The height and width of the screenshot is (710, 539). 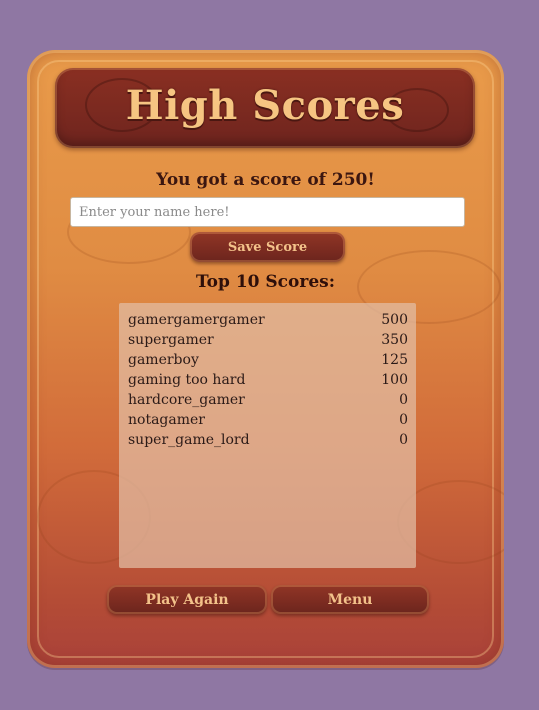 What do you see at coordinates (394, 320) in the screenshot?
I see `player-score: 500` at bounding box center [394, 320].